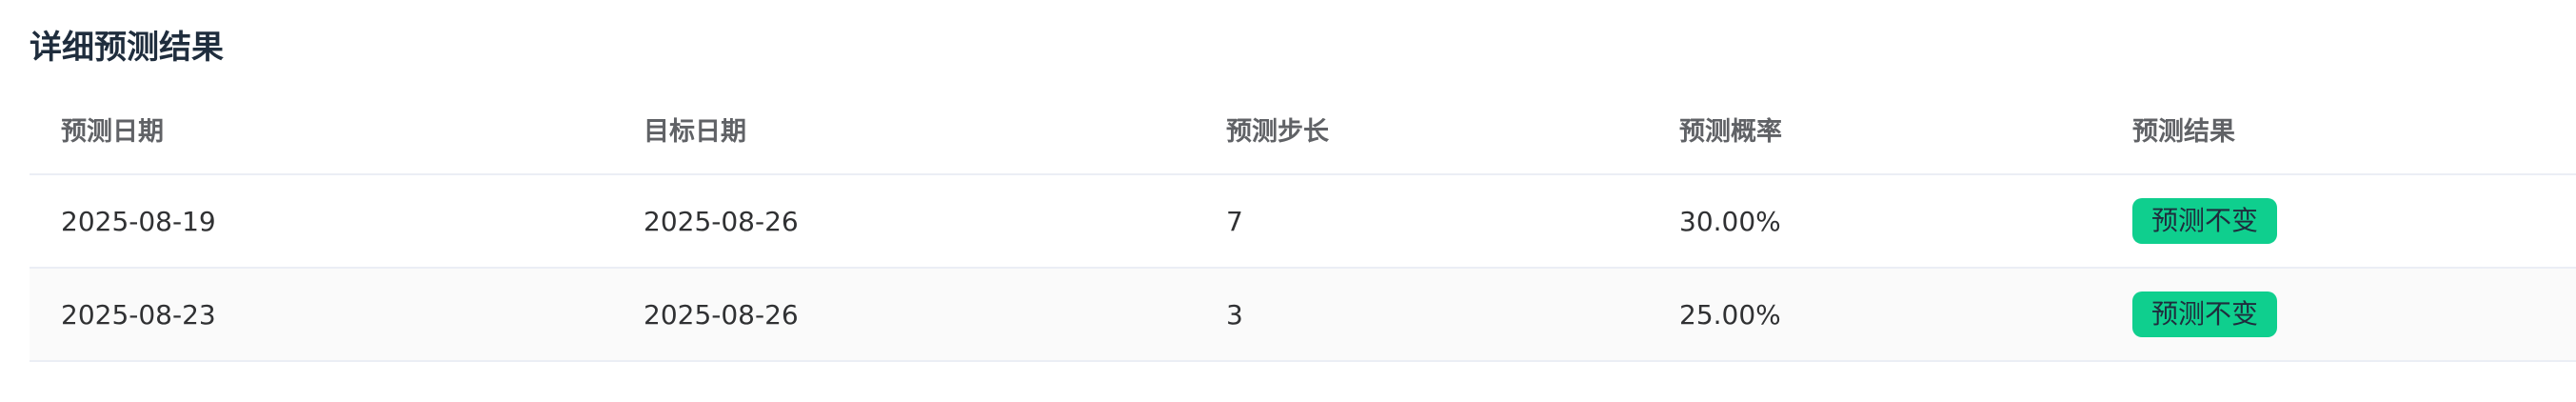  What do you see at coordinates (112, 131) in the screenshot?
I see `column-header-predict-date: 预测日期` at bounding box center [112, 131].